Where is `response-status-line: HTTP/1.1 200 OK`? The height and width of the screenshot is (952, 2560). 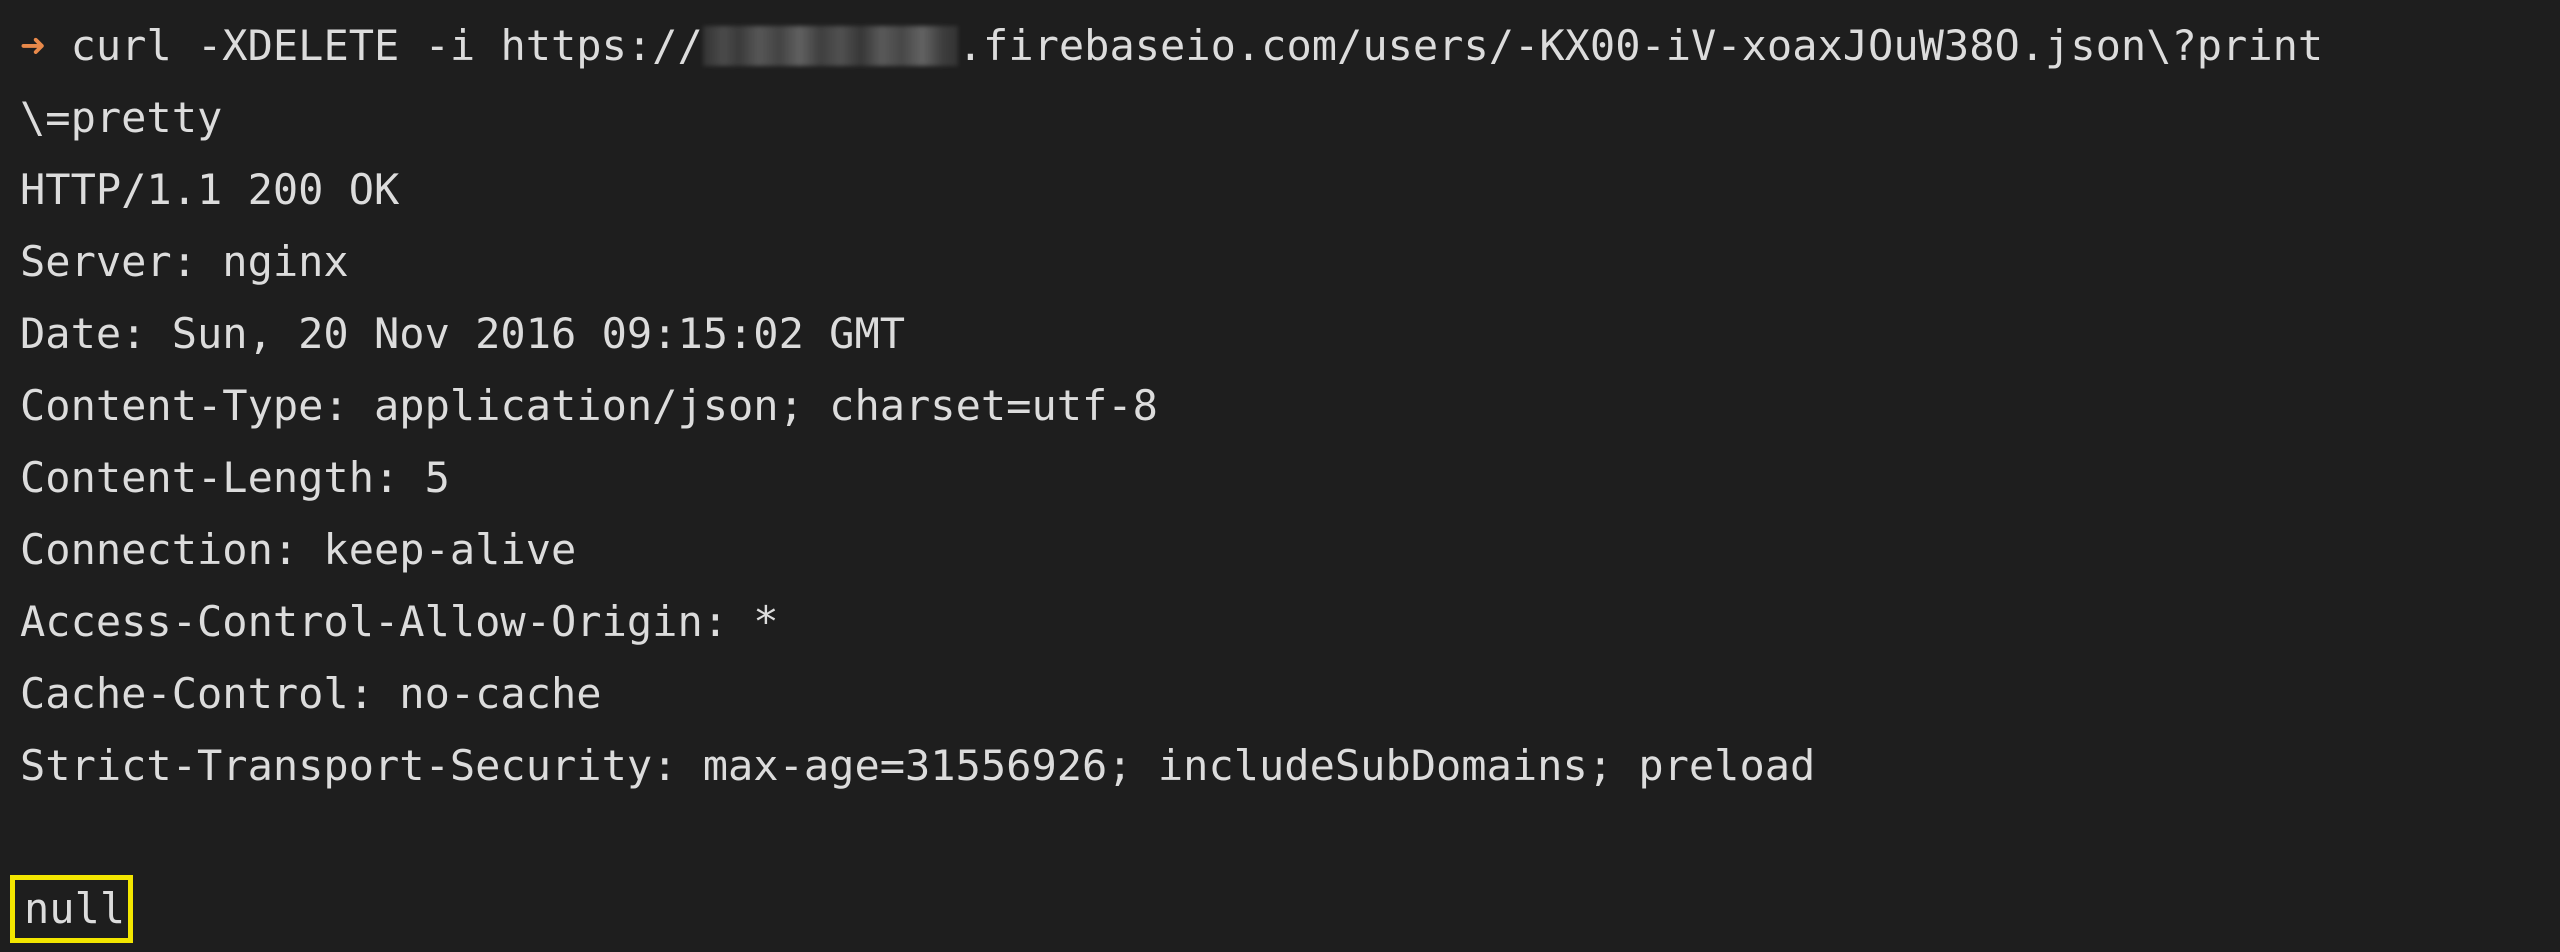
response-status-line: HTTP/1.1 200 OK is located at coordinates (210, 189).